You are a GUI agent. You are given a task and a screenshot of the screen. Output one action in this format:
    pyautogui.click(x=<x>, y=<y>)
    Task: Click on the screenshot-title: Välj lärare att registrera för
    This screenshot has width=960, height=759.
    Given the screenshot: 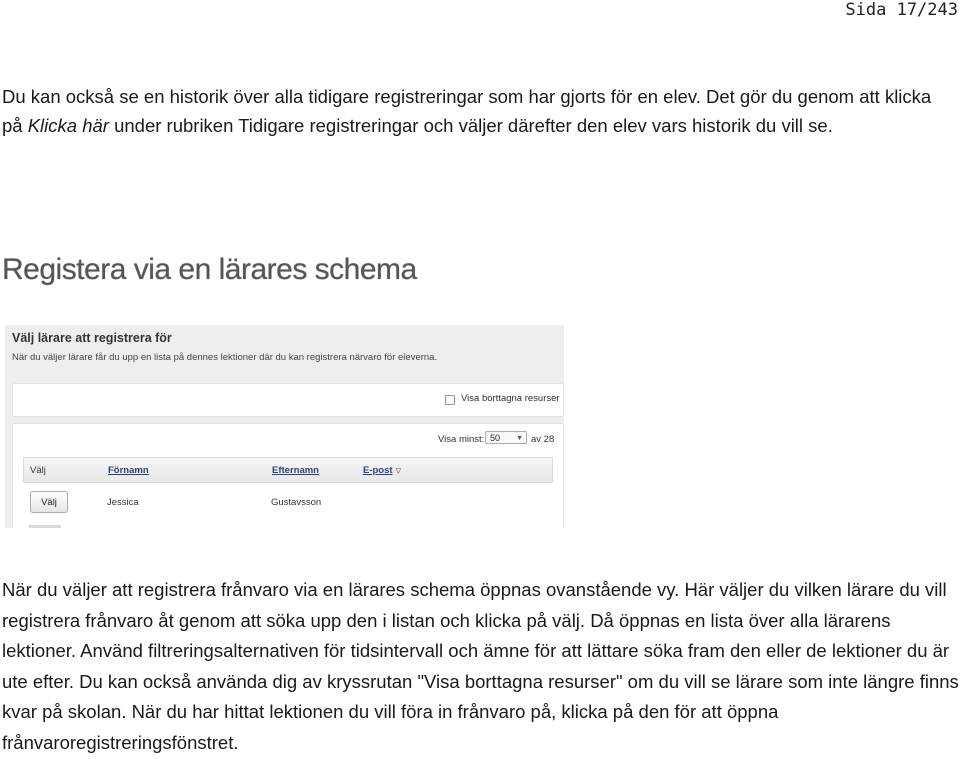 What is the action you would take?
    pyautogui.click(x=92, y=338)
    